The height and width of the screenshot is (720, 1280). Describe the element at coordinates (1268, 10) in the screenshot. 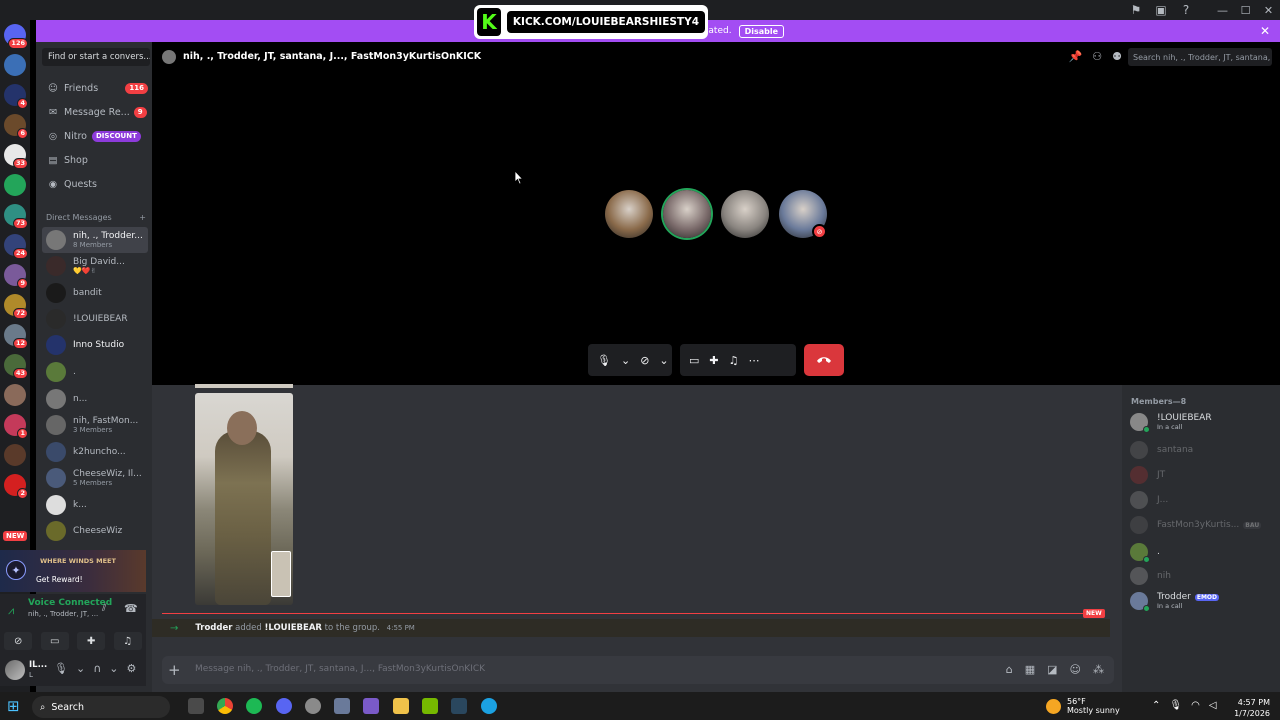

I see `close-window-button: ✕` at that location.